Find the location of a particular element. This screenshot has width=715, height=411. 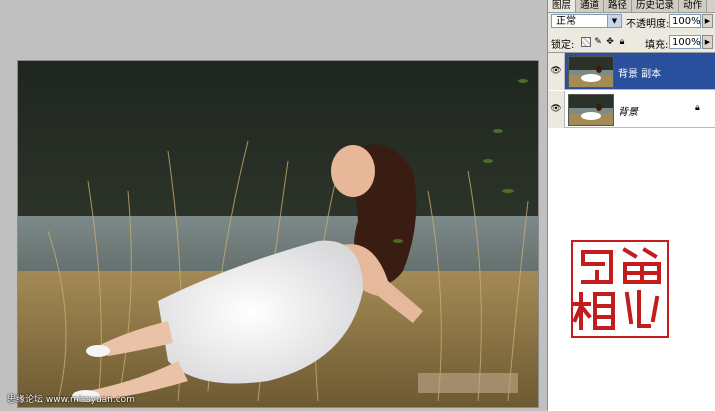

seal-stamp is located at coordinates (620, 289).